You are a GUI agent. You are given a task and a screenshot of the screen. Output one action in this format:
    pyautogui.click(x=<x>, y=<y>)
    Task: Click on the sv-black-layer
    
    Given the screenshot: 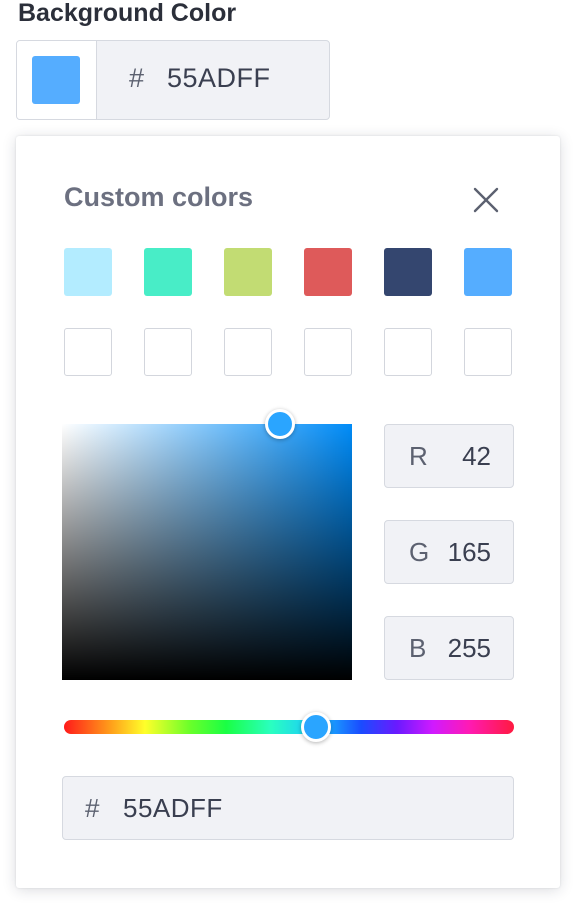 What is the action you would take?
    pyautogui.click(x=207, y=552)
    